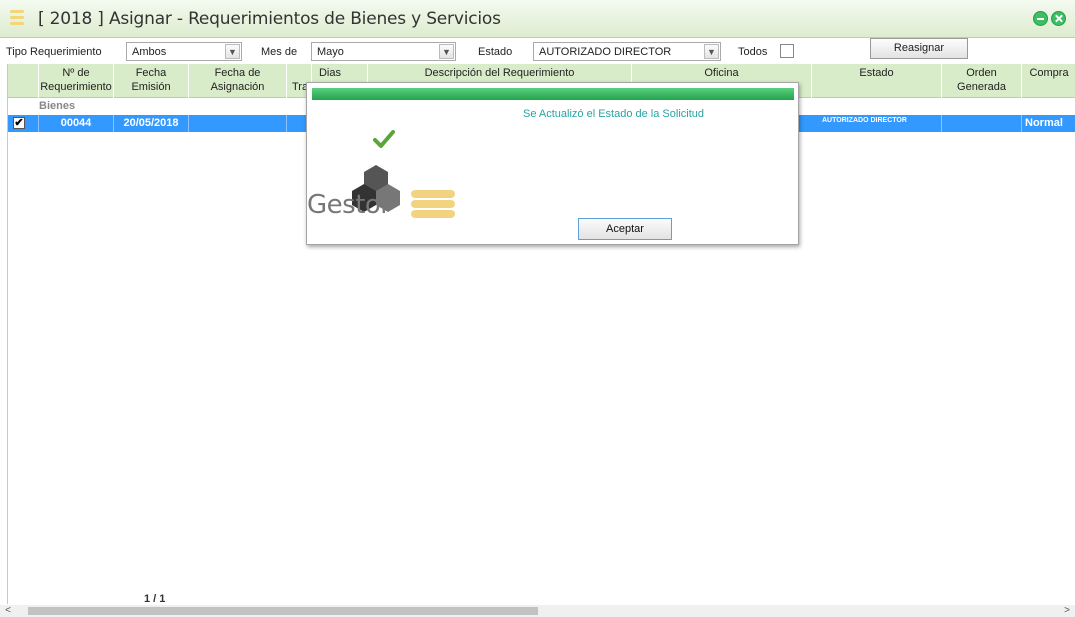 The height and width of the screenshot is (617, 1075). I want to click on todos-checkbox, so click(787, 51).